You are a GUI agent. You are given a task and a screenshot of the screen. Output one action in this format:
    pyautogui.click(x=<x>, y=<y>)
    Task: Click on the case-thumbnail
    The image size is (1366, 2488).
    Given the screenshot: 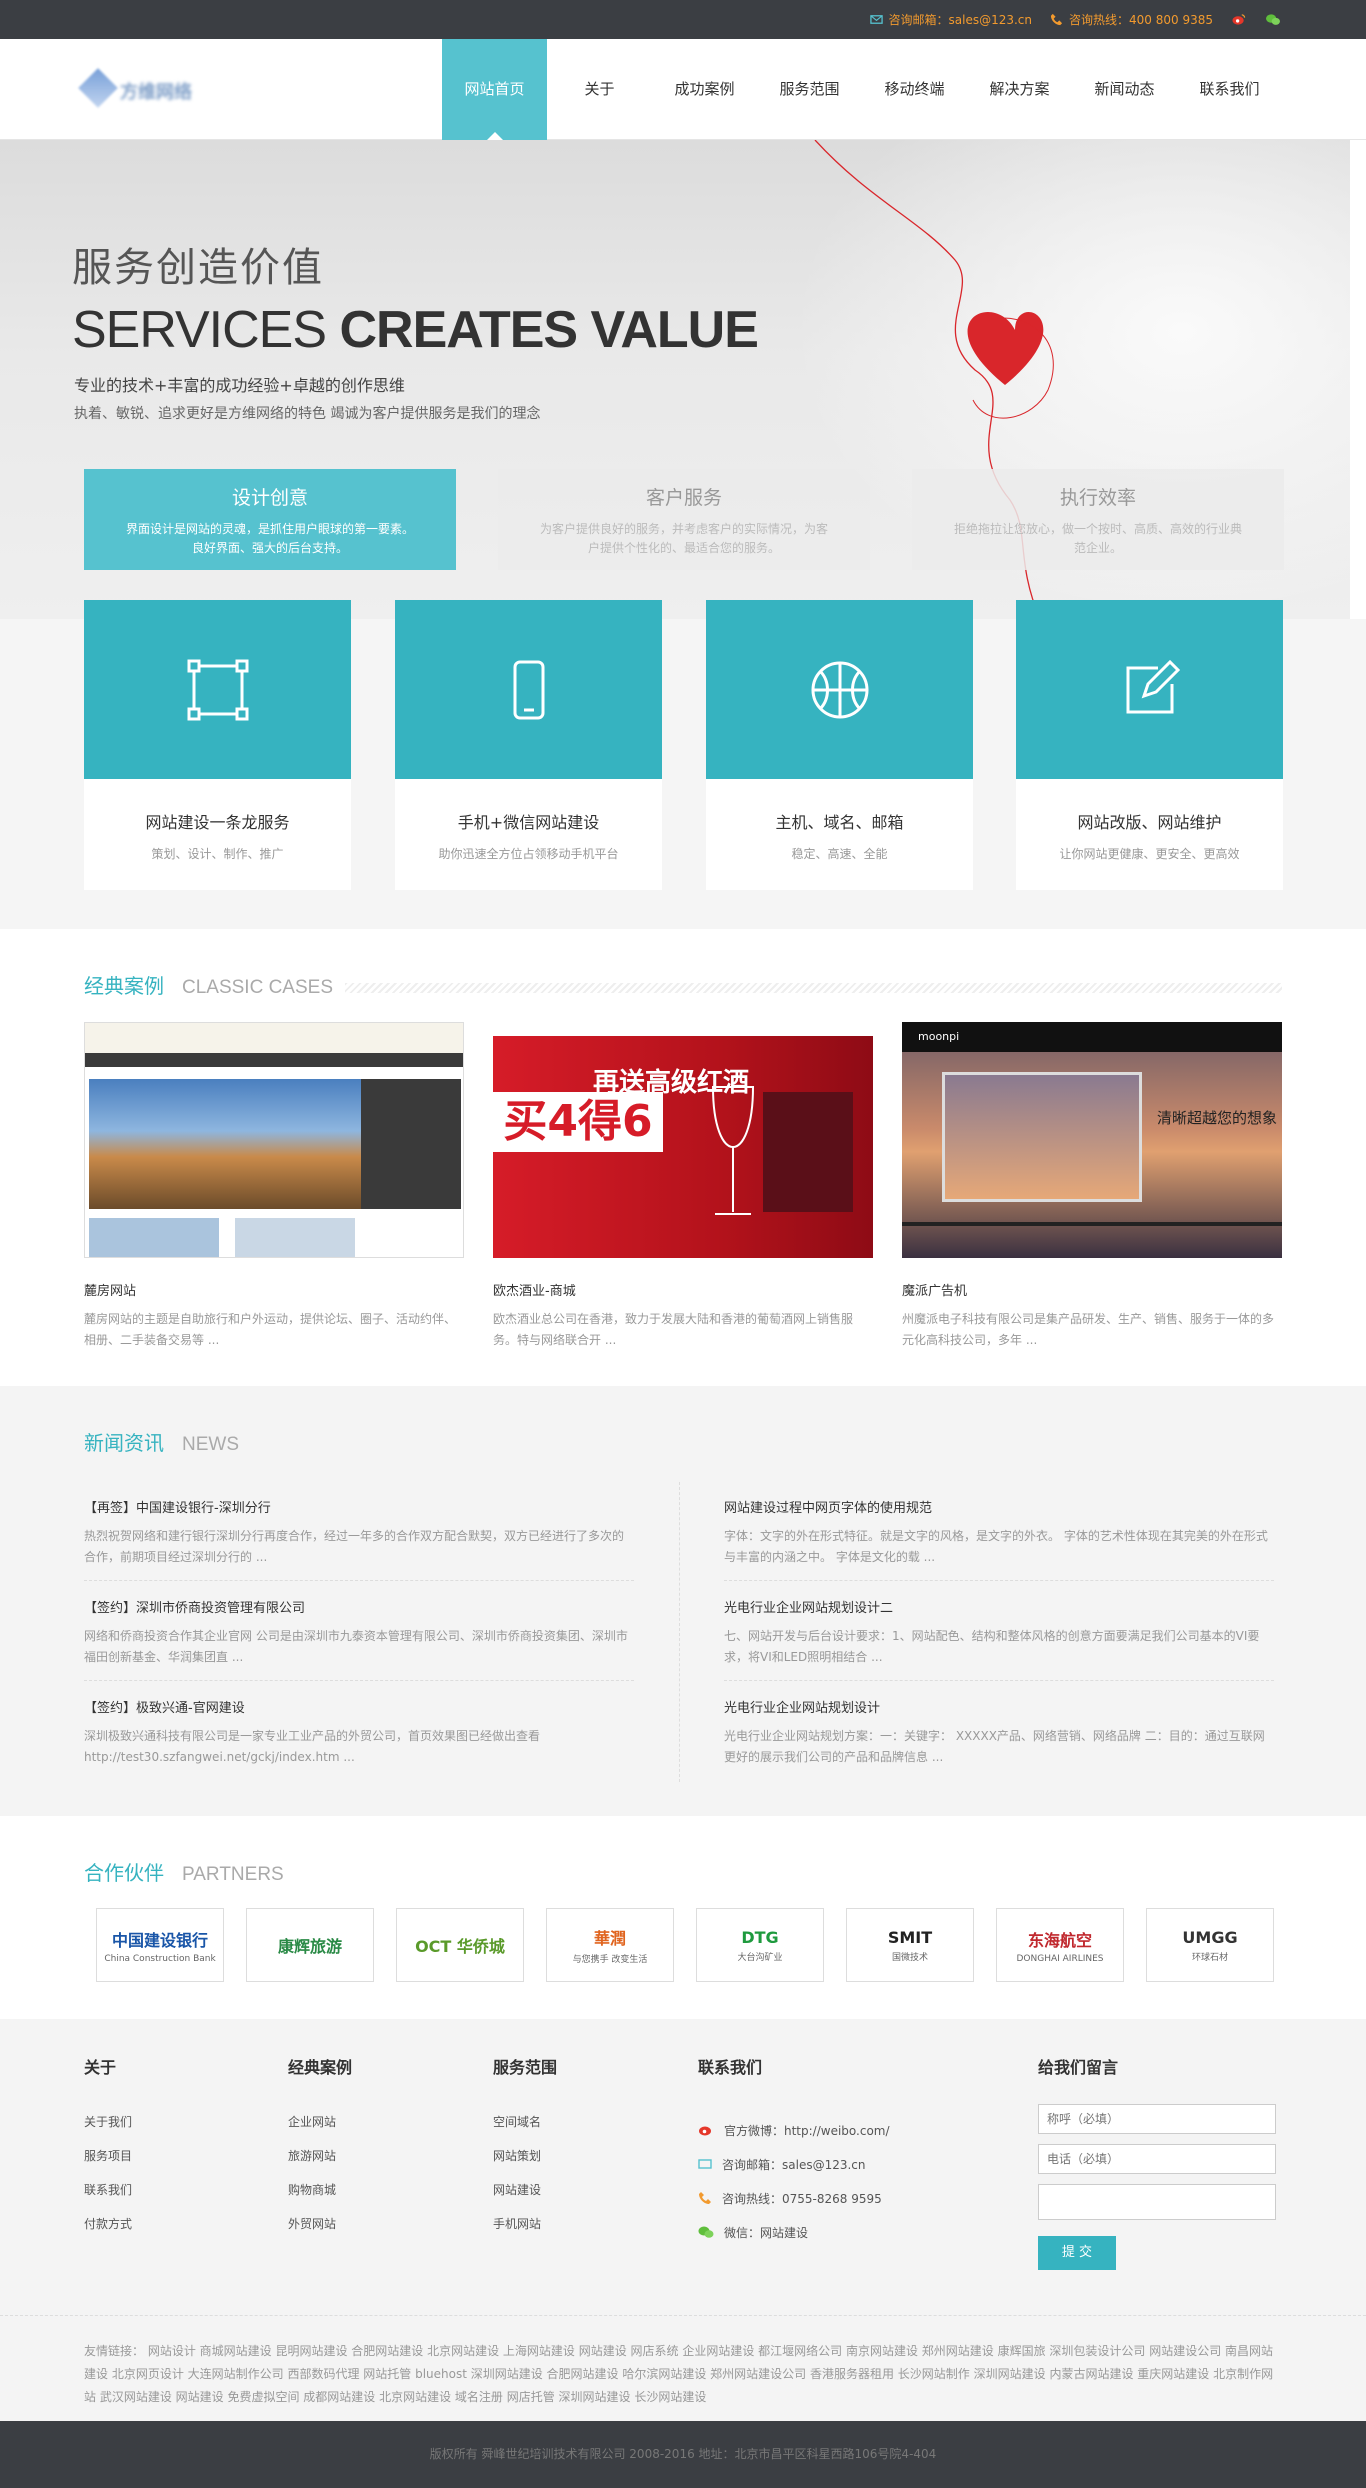 What is the action you would take?
    pyautogui.click(x=274, y=1140)
    